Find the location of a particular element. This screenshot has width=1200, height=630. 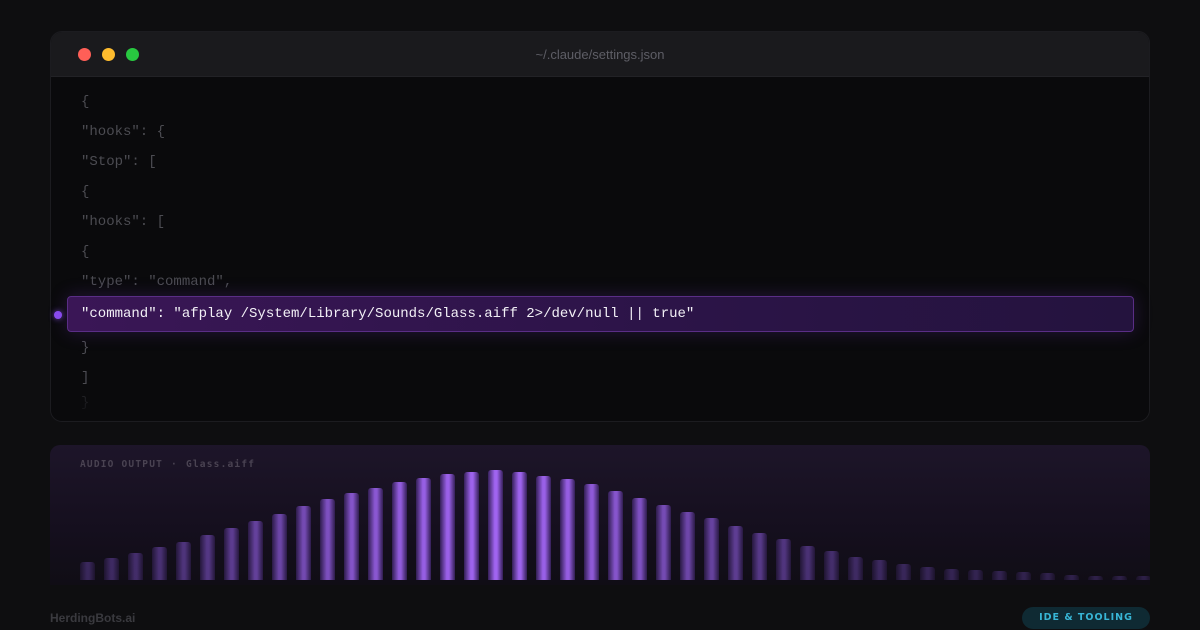

brand-logo-text: HerdingBots.ai is located at coordinates (93, 618).